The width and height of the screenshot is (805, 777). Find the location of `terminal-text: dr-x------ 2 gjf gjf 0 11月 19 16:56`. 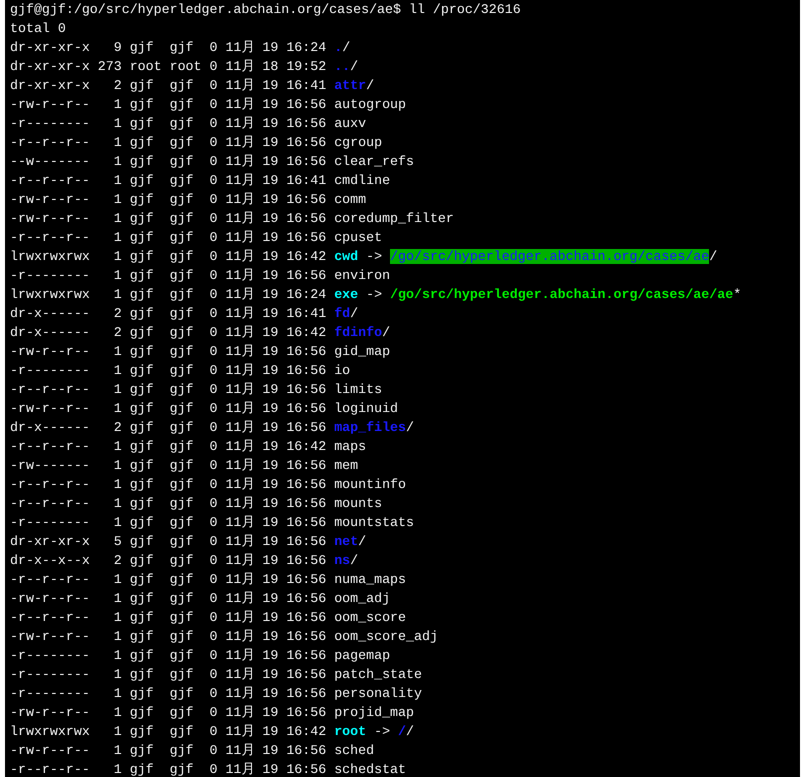

terminal-text: dr-x------ 2 gjf gjf 0 11月 19 16:56 is located at coordinates (169, 427).